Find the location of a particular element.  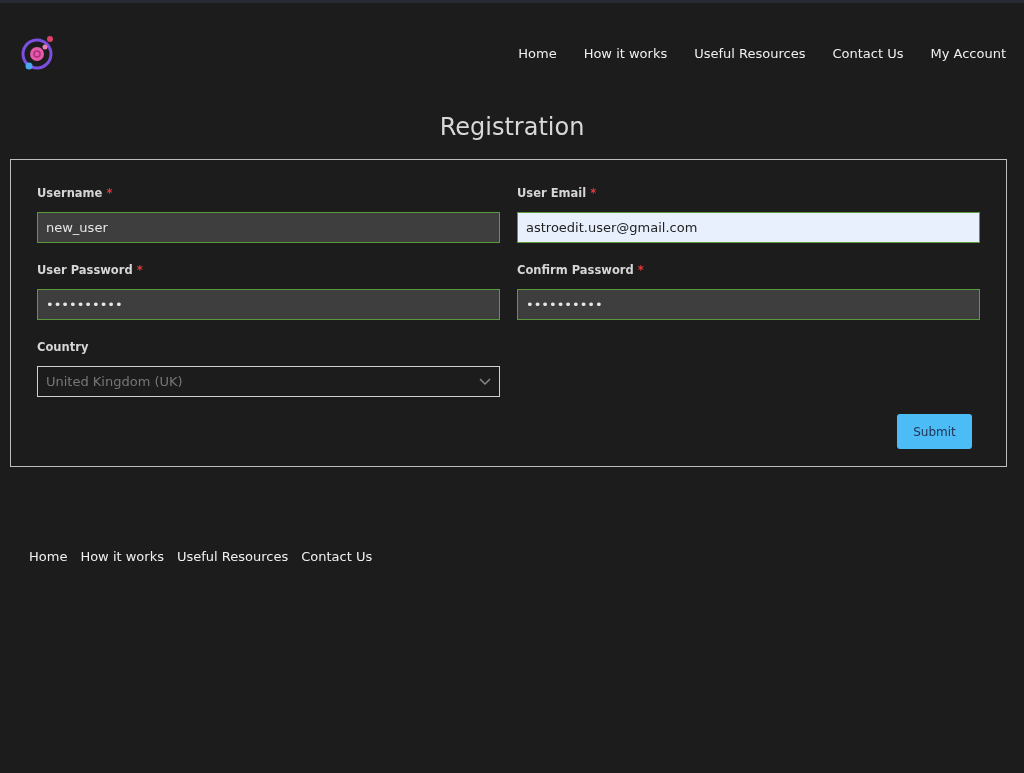

chevron-down-icon is located at coordinates (485, 381).